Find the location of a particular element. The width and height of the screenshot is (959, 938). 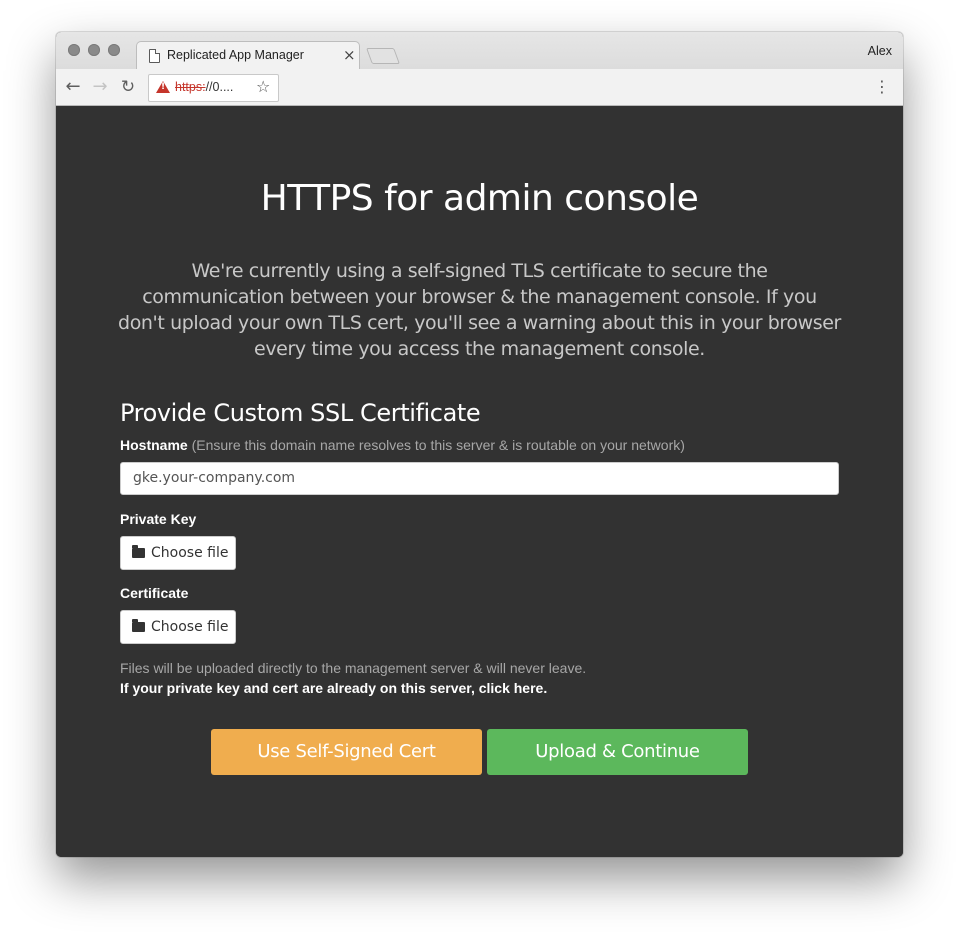

use-self-signed-cert-button: Use Self-Signed Cert is located at coordinates (346, 752).